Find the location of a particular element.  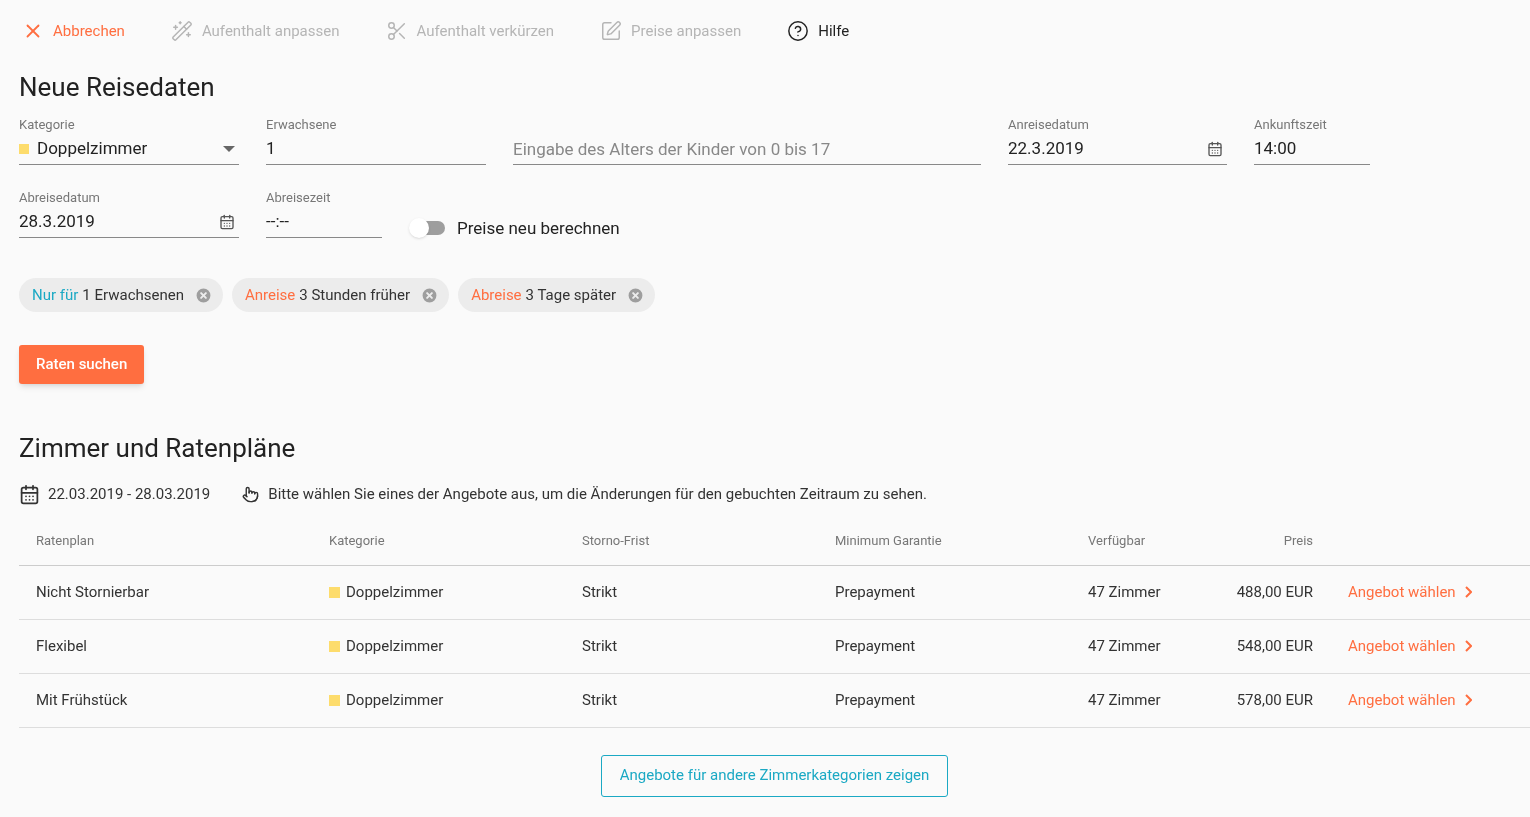

input-field: --:-- is located at coordinates (324, 222).